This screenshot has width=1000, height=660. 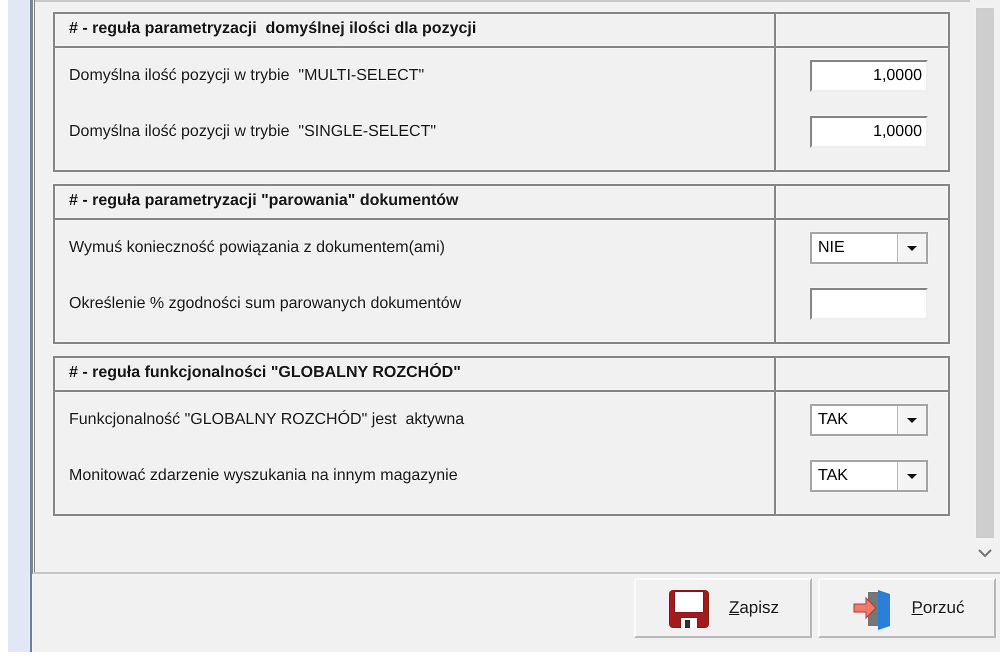 I want to click on setting-label: Wymuś konieczność powiązania z dokumentem(ami), so click(x=257, y=248).